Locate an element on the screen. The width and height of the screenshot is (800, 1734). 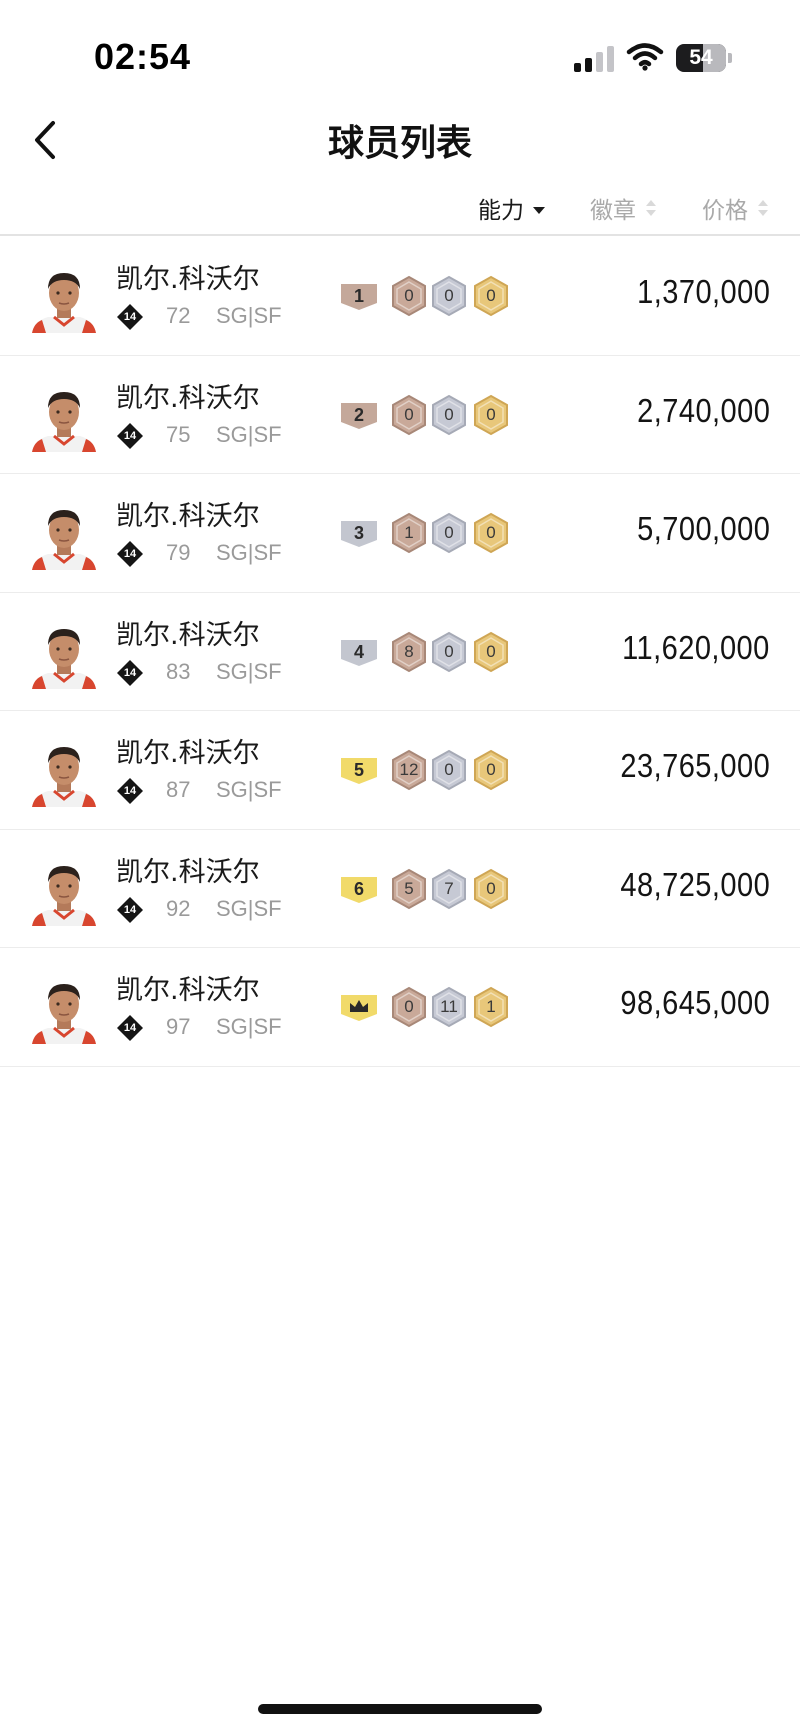
bronze-badge-count-icon: 8 is located at coordinates (409, 652).